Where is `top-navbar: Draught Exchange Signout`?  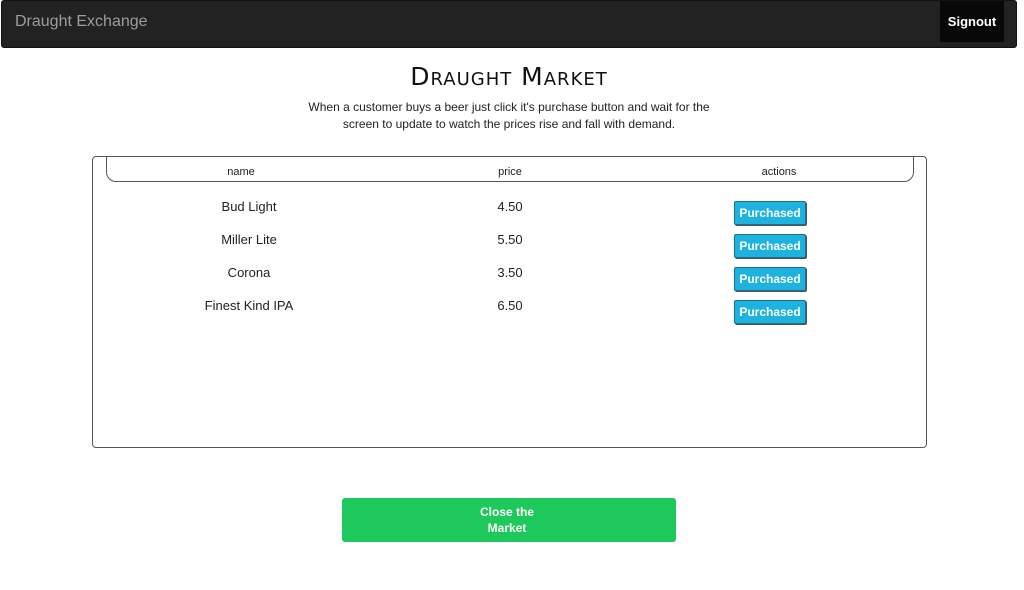
top-navbar: Draught Exchange Signout is located at coordinates (509, 24).